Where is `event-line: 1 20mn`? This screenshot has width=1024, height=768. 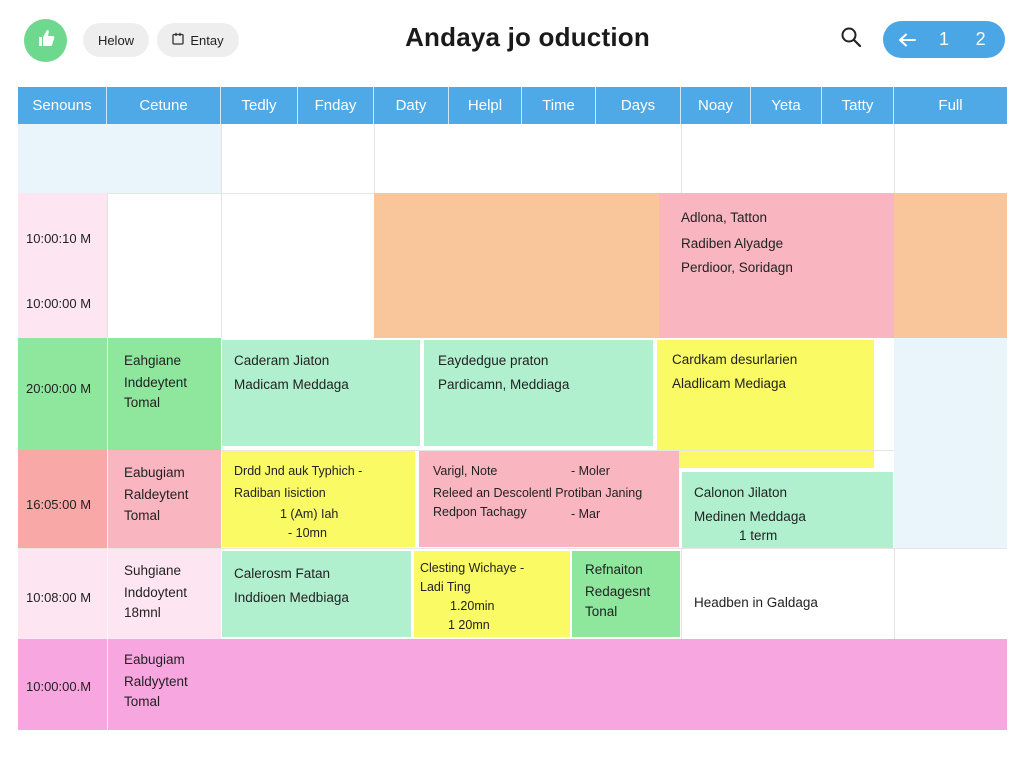
event-line: 1 20mn is located at coordinates (469, 625).